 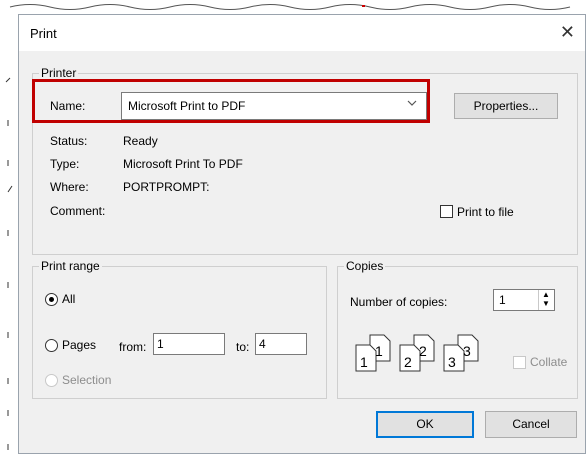 I want to click on from-label: from:, so click(x=133, y=347).